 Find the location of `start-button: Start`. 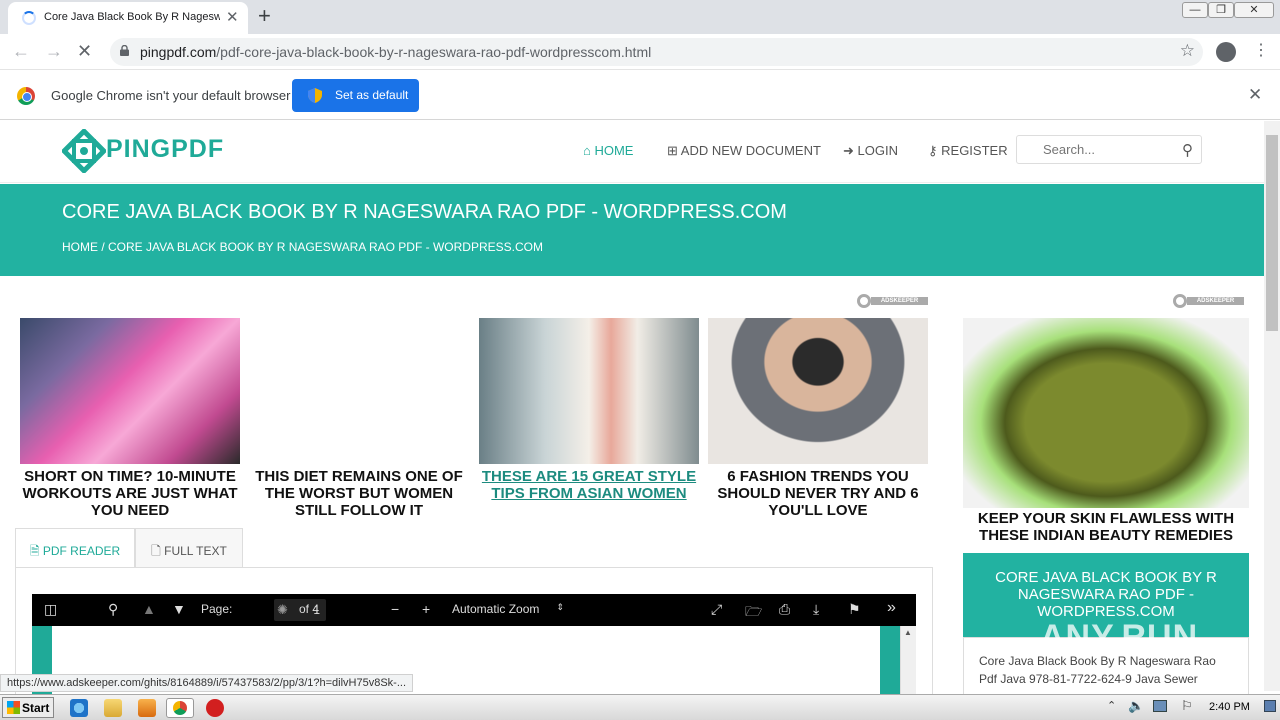

start-button: Start is located at coordinates (28, 707).